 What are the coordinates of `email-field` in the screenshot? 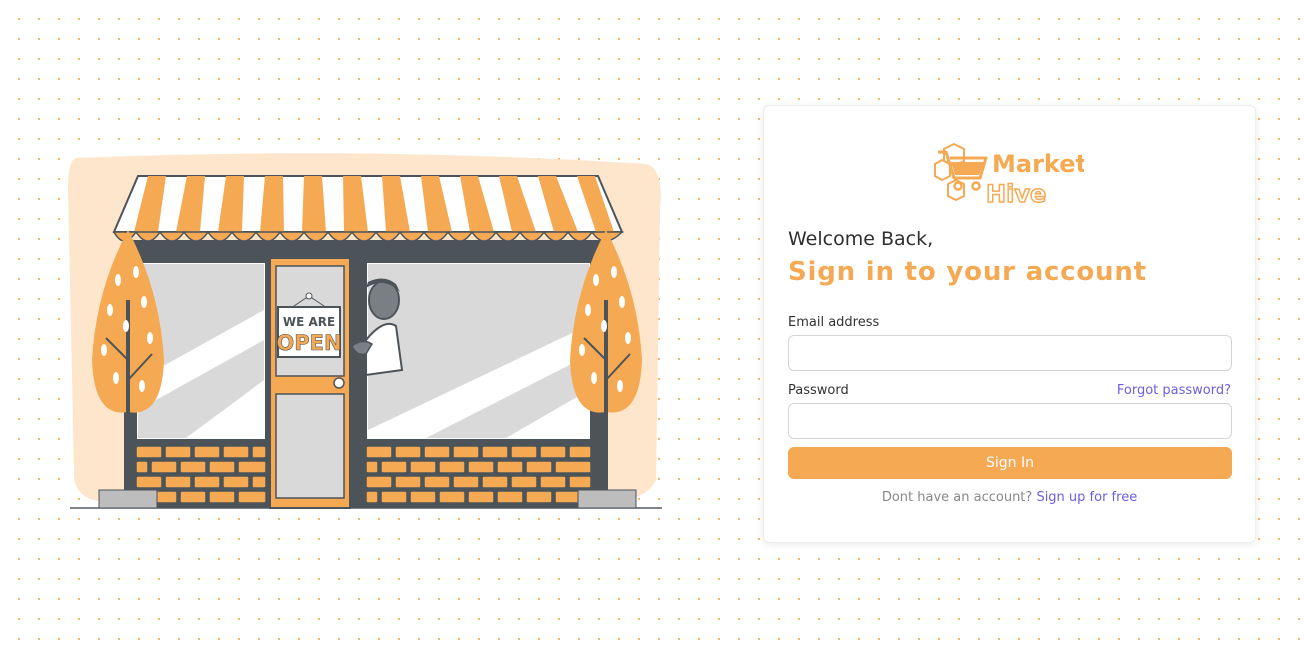 It's located at (1010, 353).